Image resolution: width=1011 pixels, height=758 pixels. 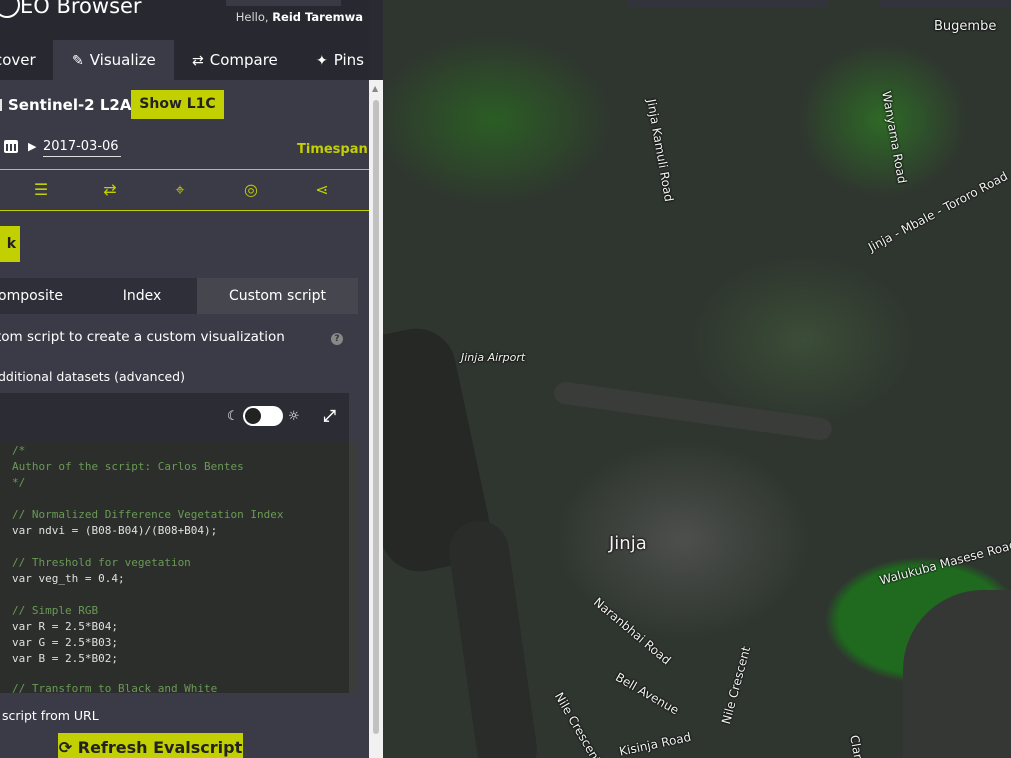 I want to click on sliders-icon: ☰, so click(x=41, y=190).